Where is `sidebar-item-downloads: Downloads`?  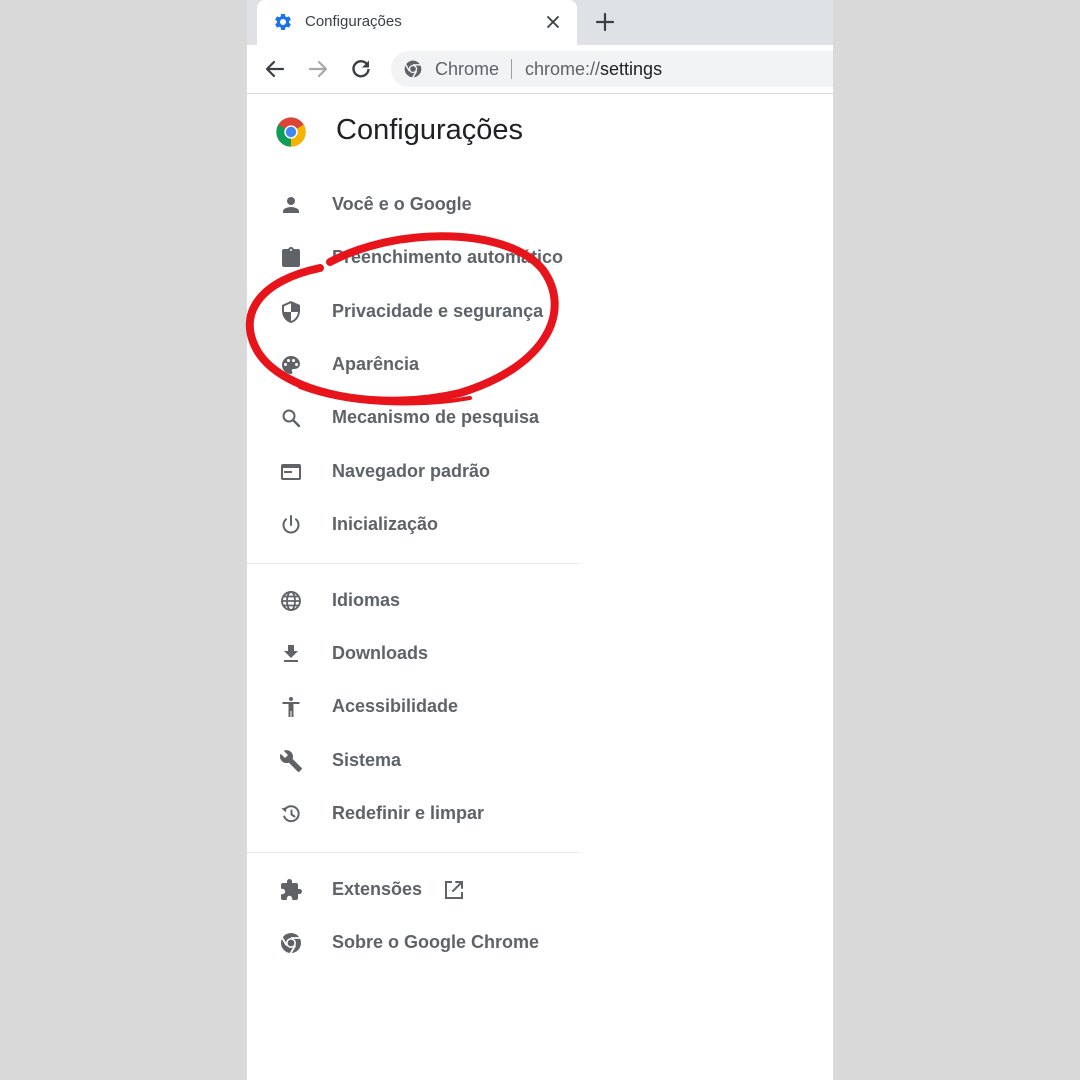 sidebar-item-downloads: Downloads is located at coordinates (412, 654).